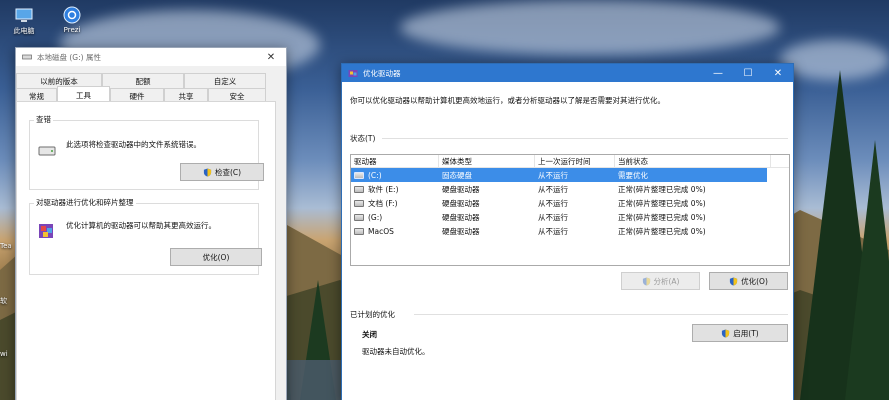  What do you see at coordinates (383, 203) in the screenshot?
I see `drive-name: 文档 (F:)` at bounding box center [383, 203].